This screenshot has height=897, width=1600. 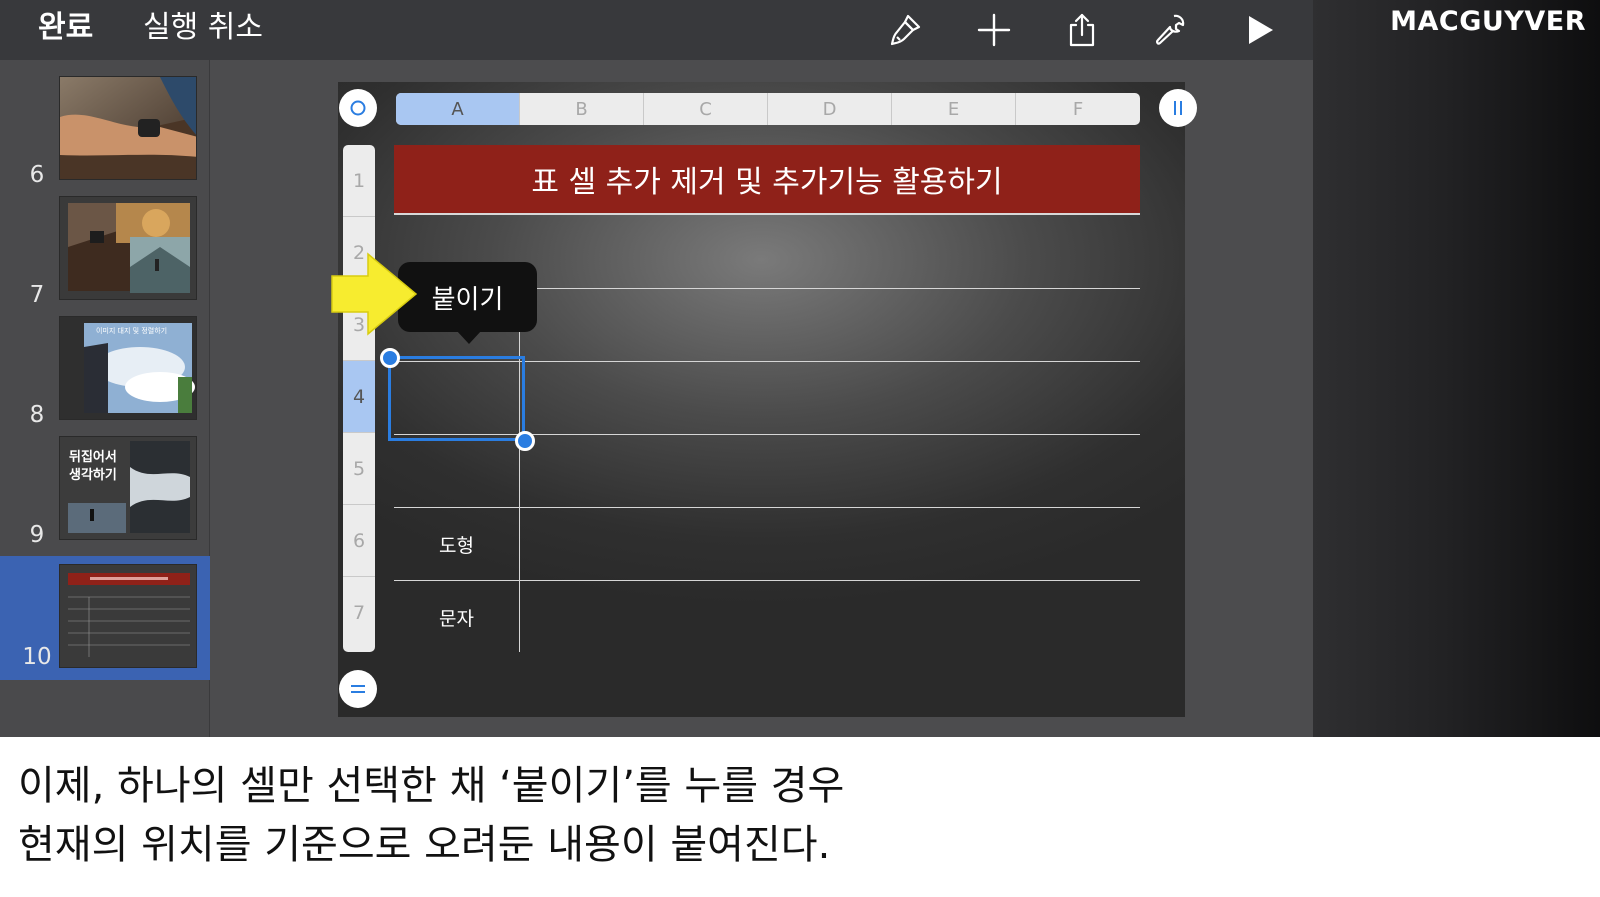 I want to click on wrench-icon, so click(x=1170, y=30).